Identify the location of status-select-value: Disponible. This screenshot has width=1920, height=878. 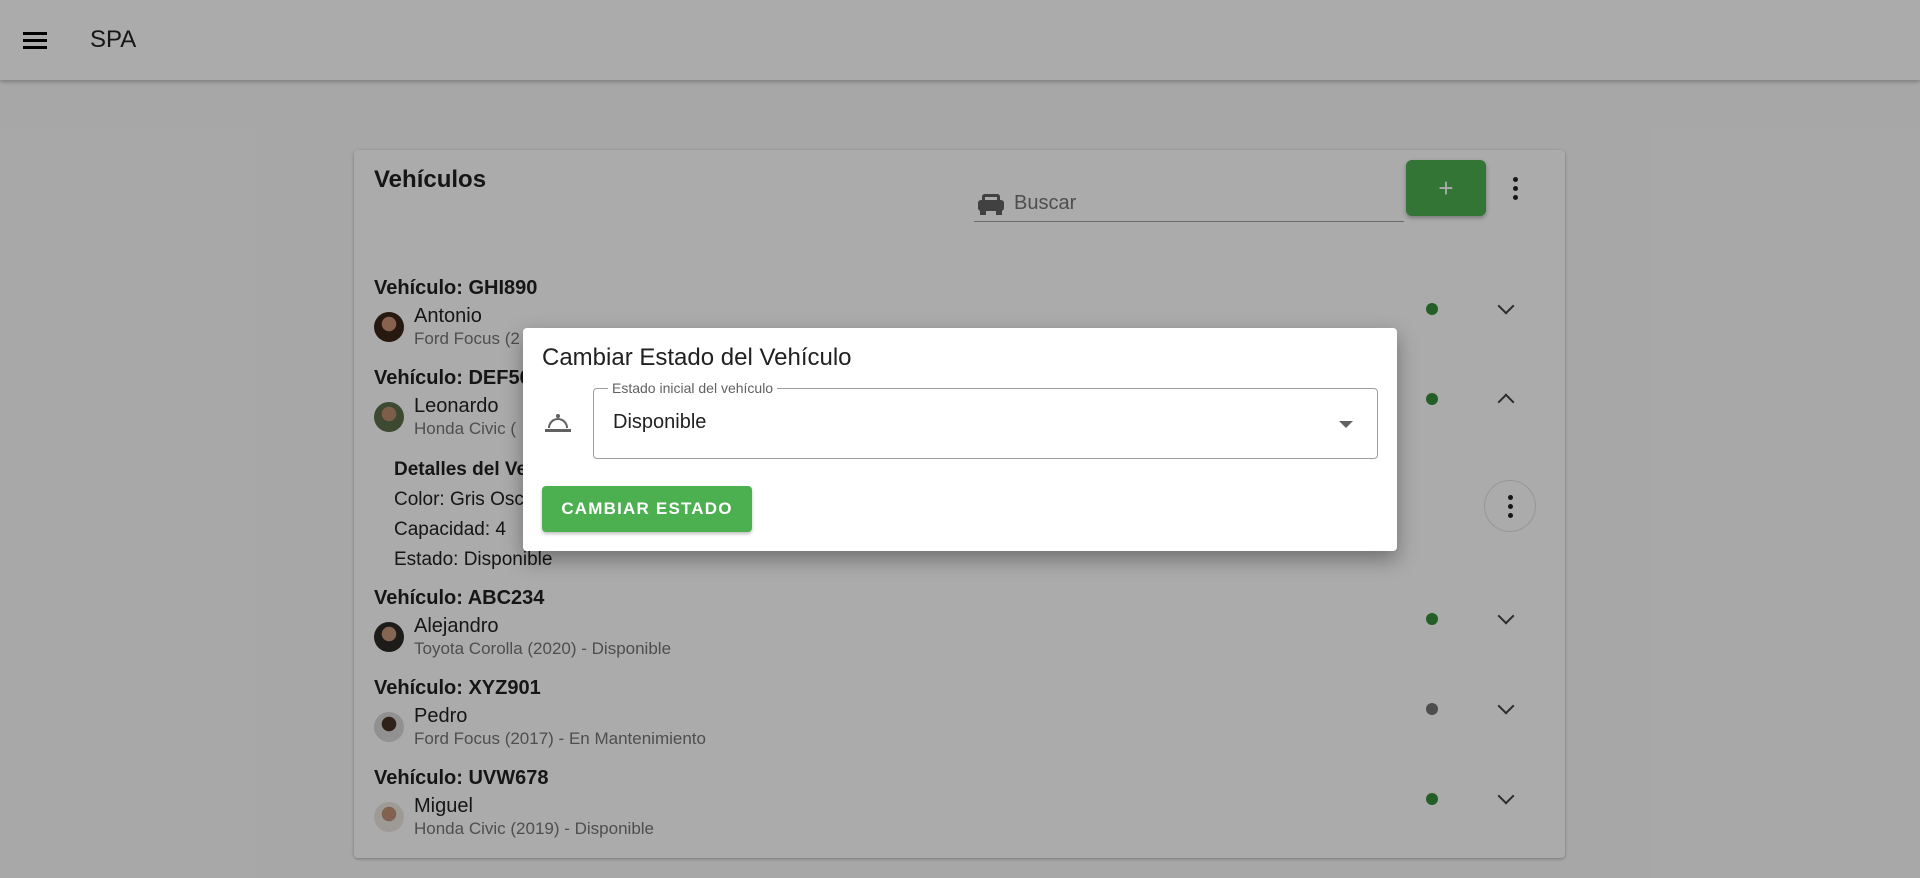
(660, 422).